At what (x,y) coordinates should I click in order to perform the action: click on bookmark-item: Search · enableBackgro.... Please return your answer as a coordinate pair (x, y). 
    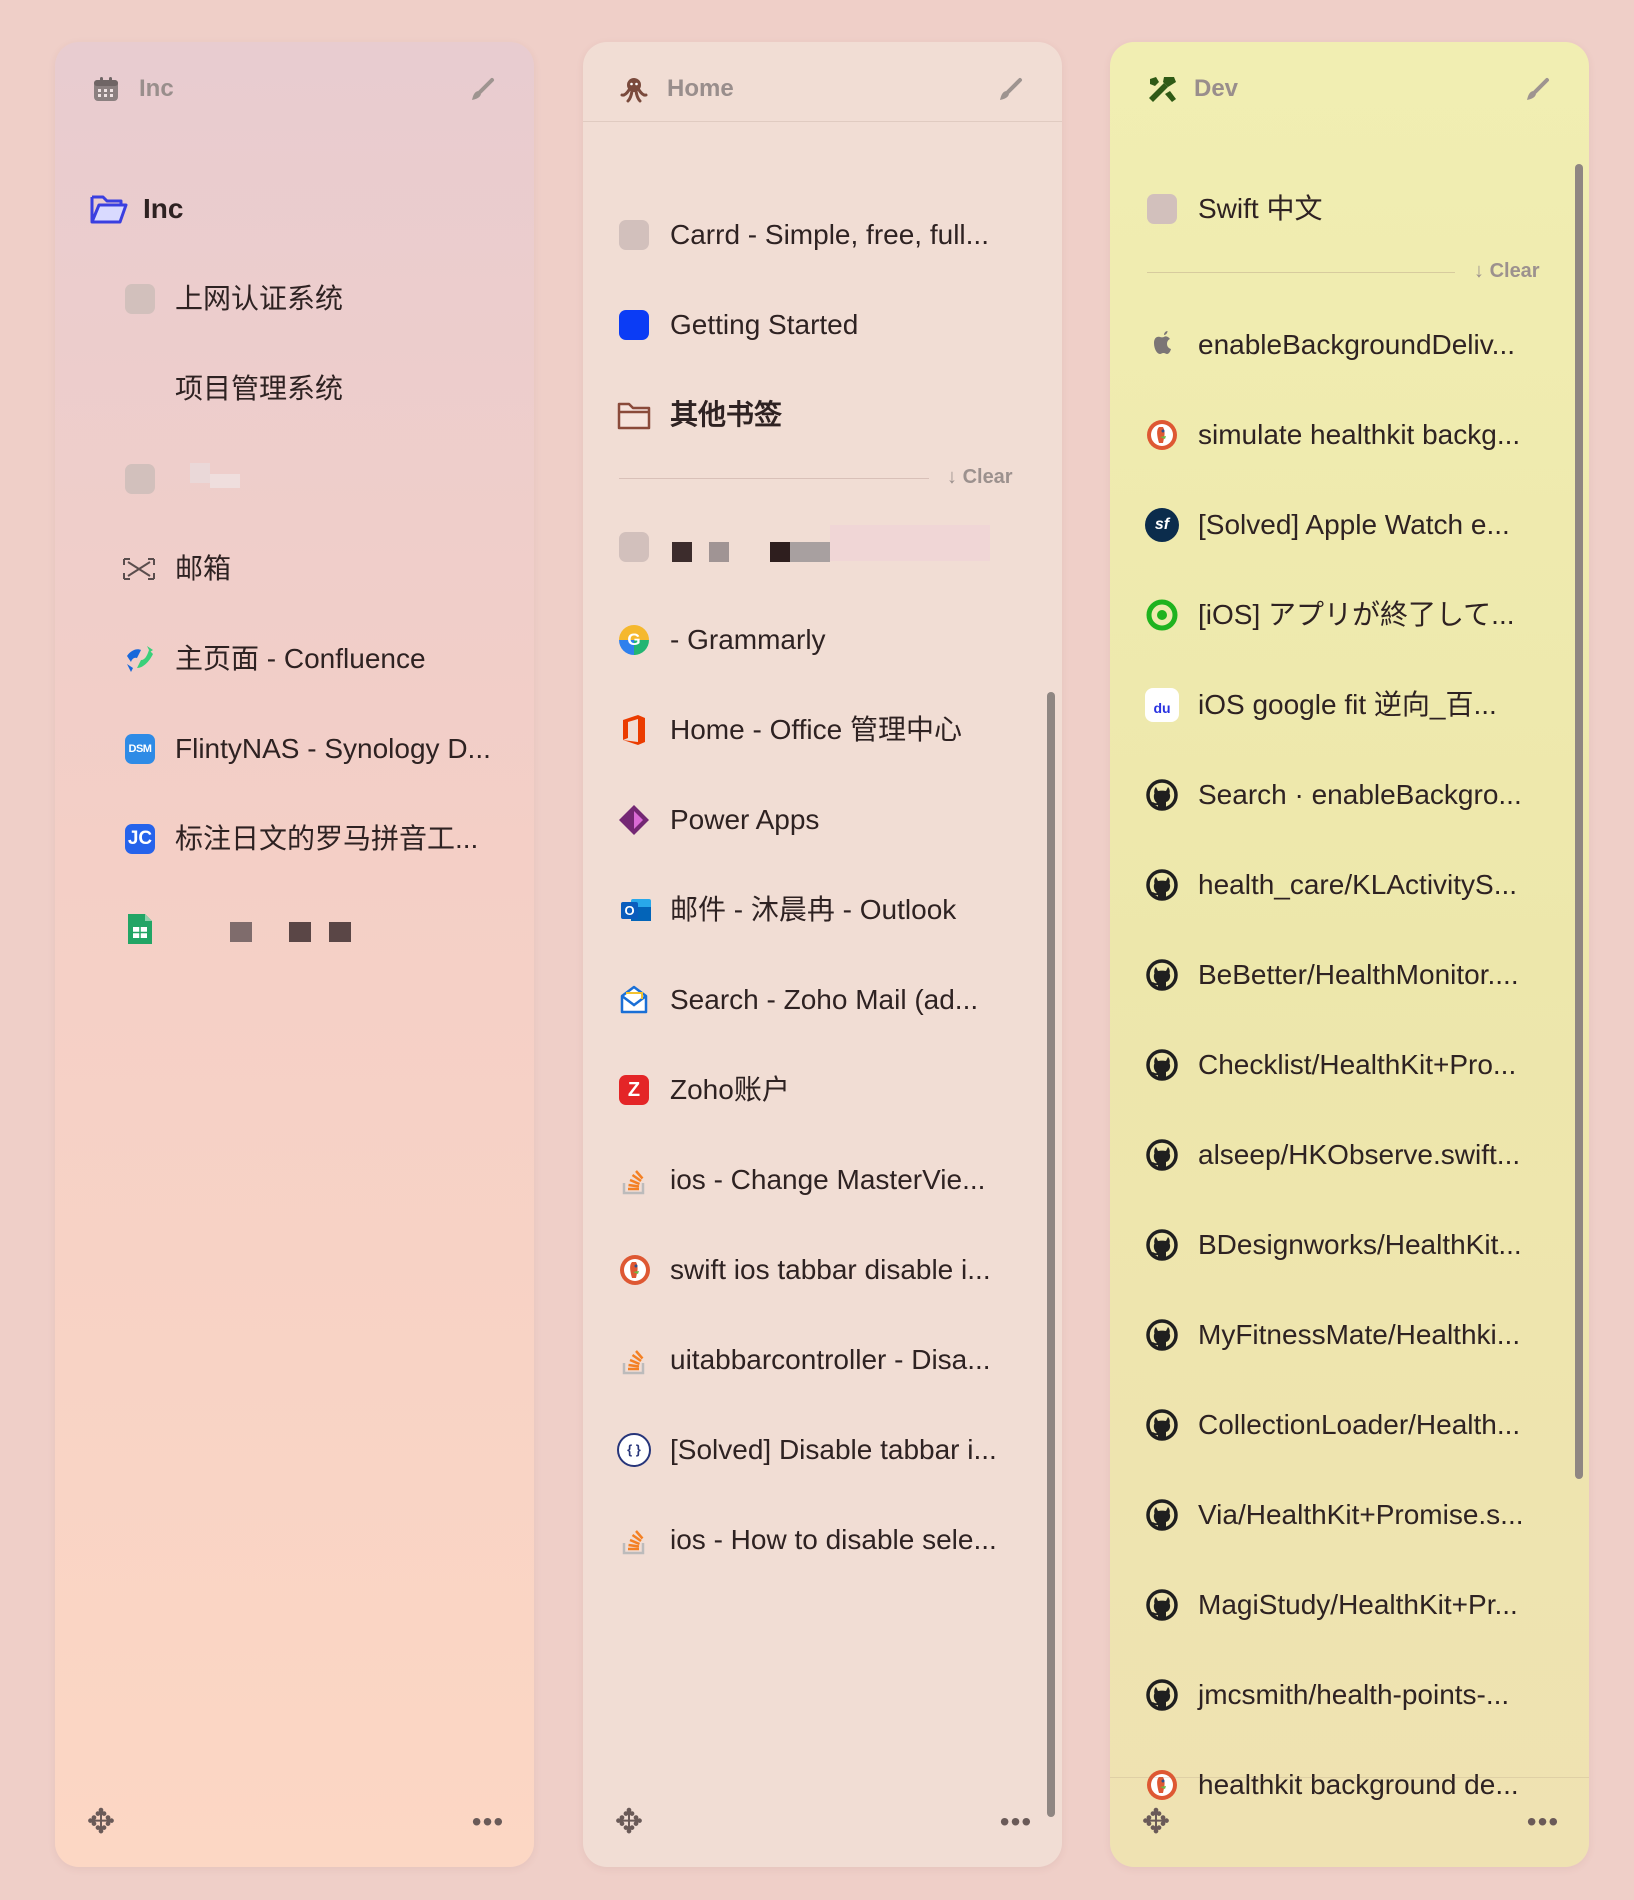
    Looking at the image, I should click on (1349, 795).